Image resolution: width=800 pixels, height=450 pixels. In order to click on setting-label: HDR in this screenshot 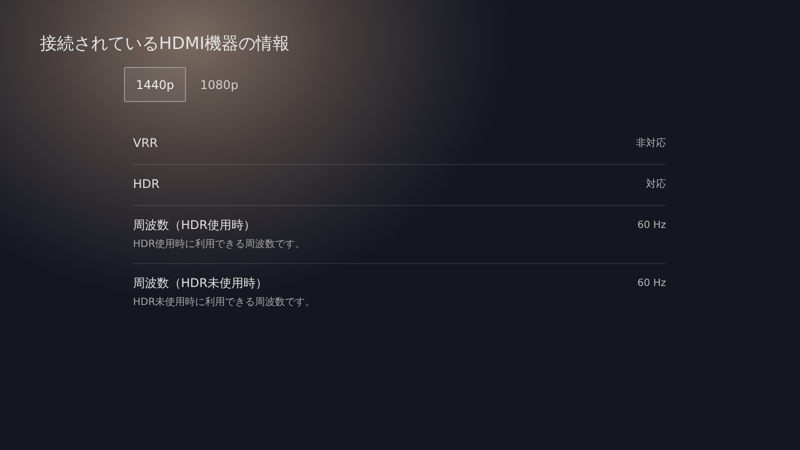, I will do `click(146, 184)`.